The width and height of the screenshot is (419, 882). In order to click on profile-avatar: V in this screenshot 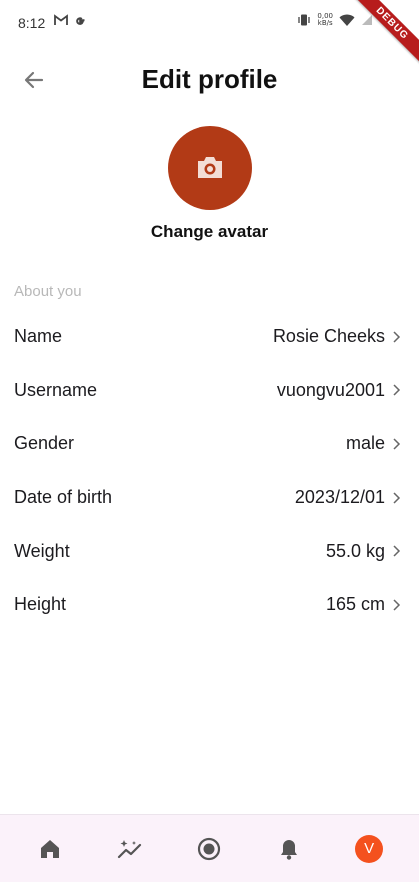, I will do `click(369, 848)`.